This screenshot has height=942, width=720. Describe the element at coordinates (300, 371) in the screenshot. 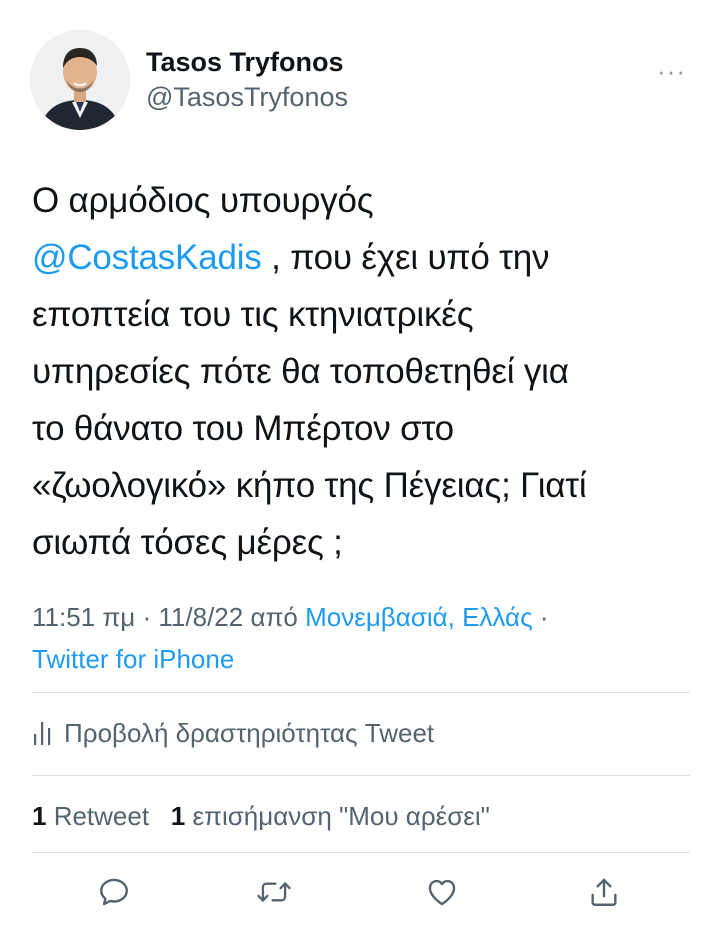

I see `tweet-text-line: υπηρεσίες πότε θα τοποθετηθεί για` at that location.